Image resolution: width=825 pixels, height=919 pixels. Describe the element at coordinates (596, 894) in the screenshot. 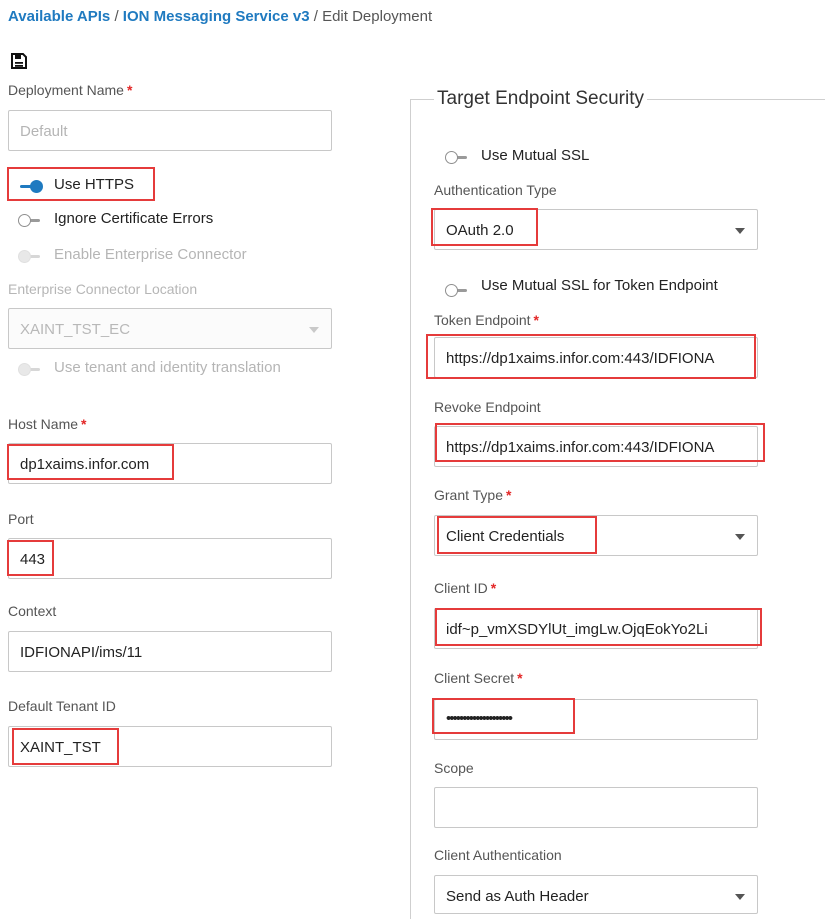

I see `client-auth-select: Send as Auth Header` at that location.